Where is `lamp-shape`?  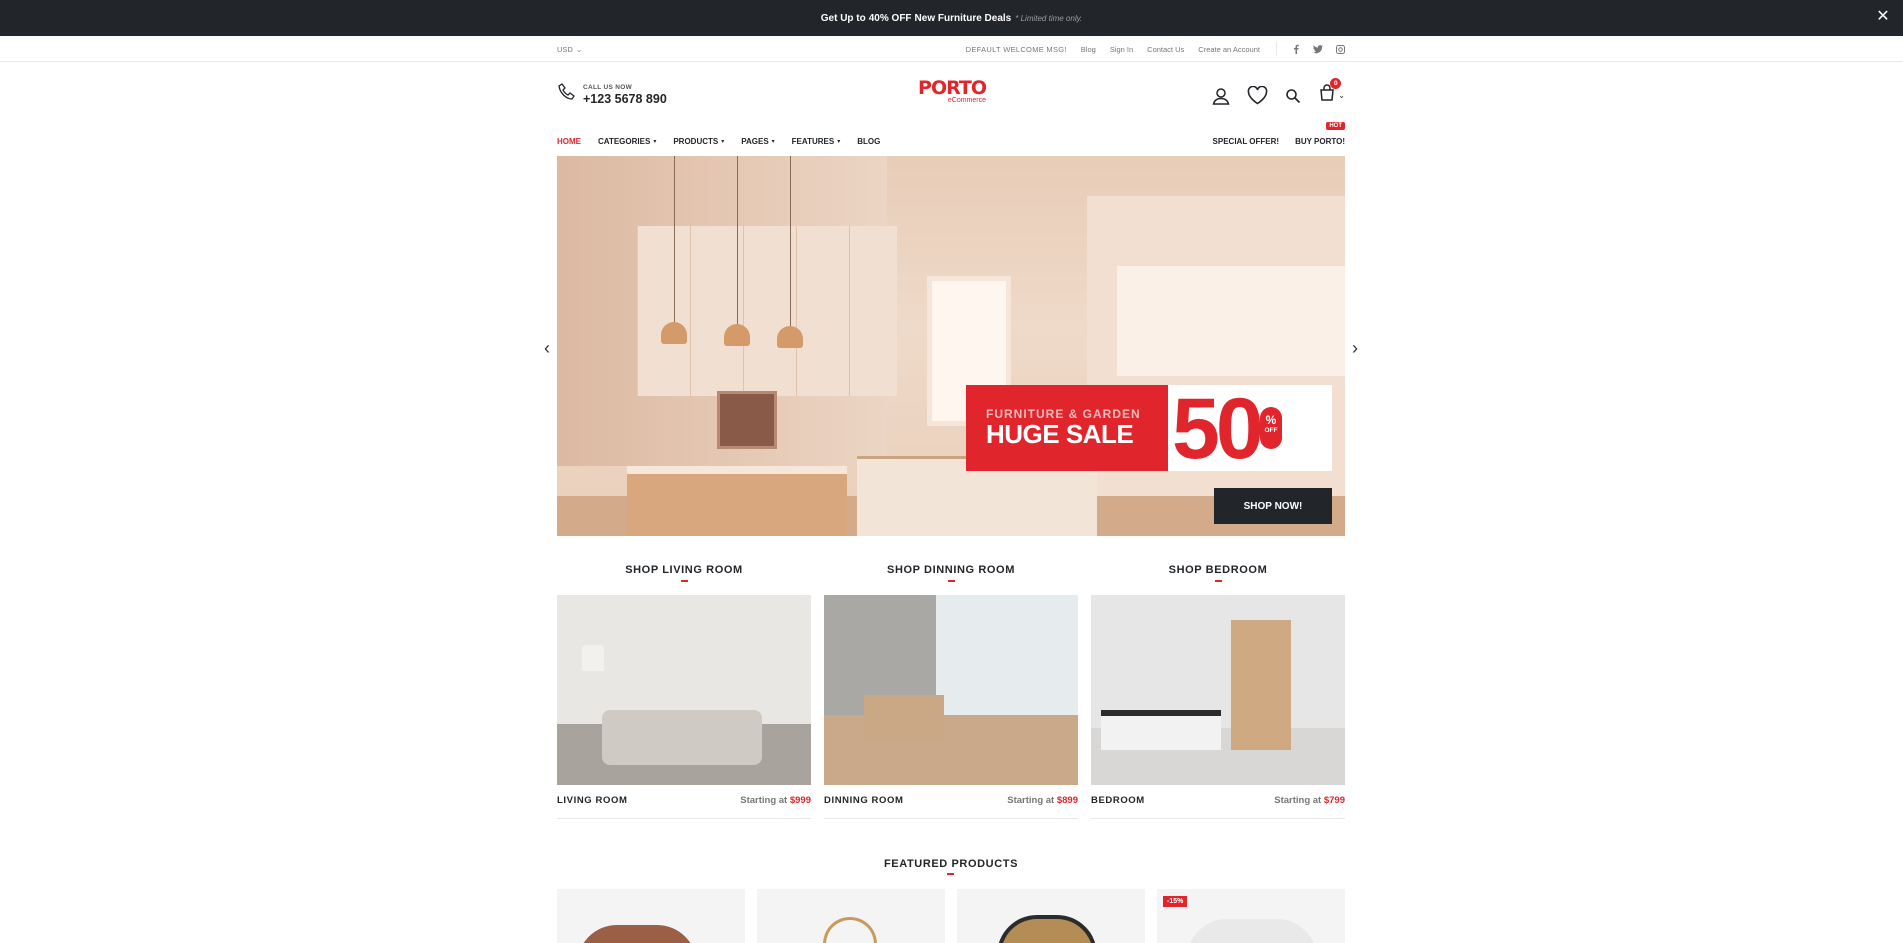
lamp-shape is located at coordinates (593, 658).